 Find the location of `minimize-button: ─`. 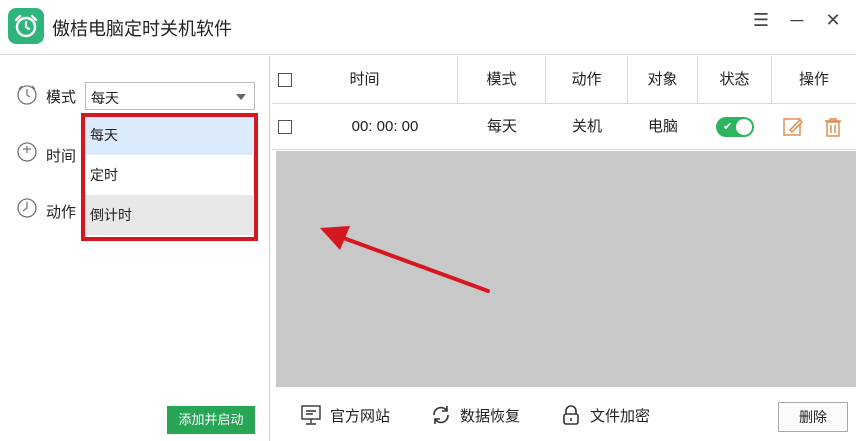

minimize-button: ─ is located at coordinates (797, 20).